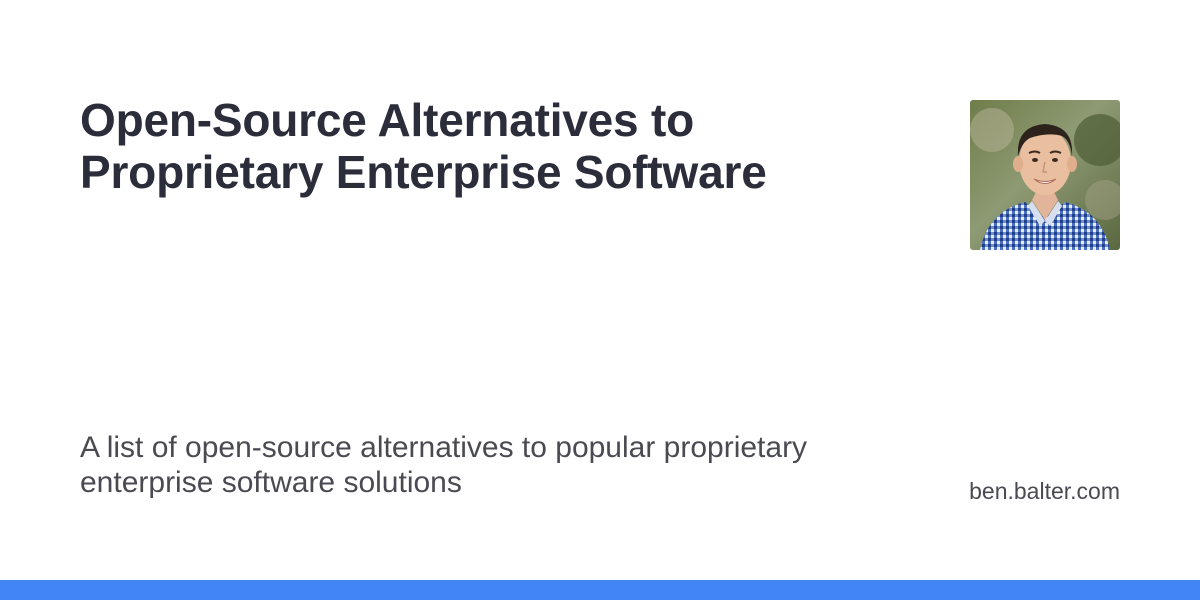 The height and width of the screenshot is (600, 1200). I want to click on accent-bar, so click(600, 590).